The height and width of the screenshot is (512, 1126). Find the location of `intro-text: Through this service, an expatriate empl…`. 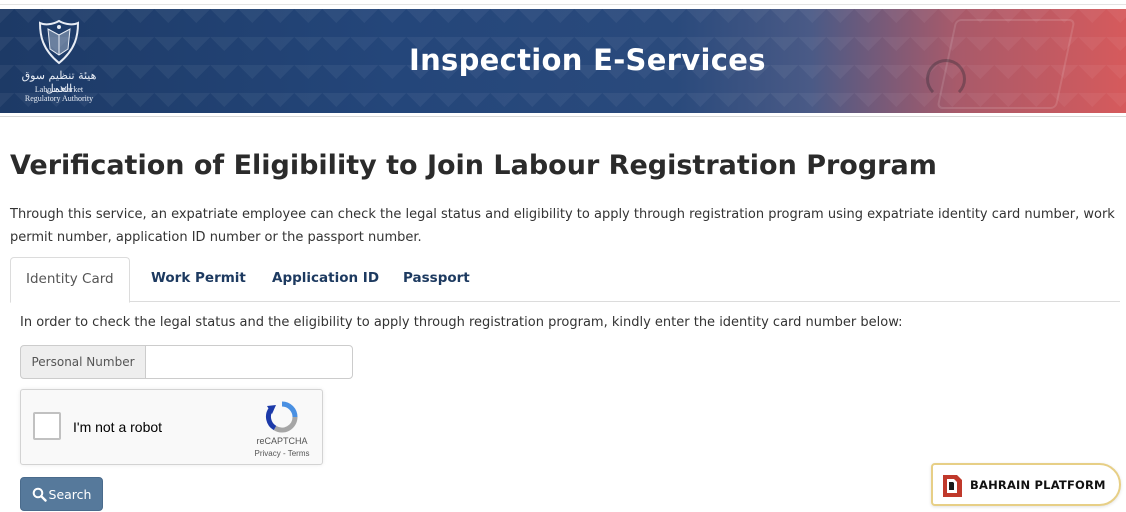

intro-text: Through this service, an expatriate empl… is located at coordinates (562, 226).